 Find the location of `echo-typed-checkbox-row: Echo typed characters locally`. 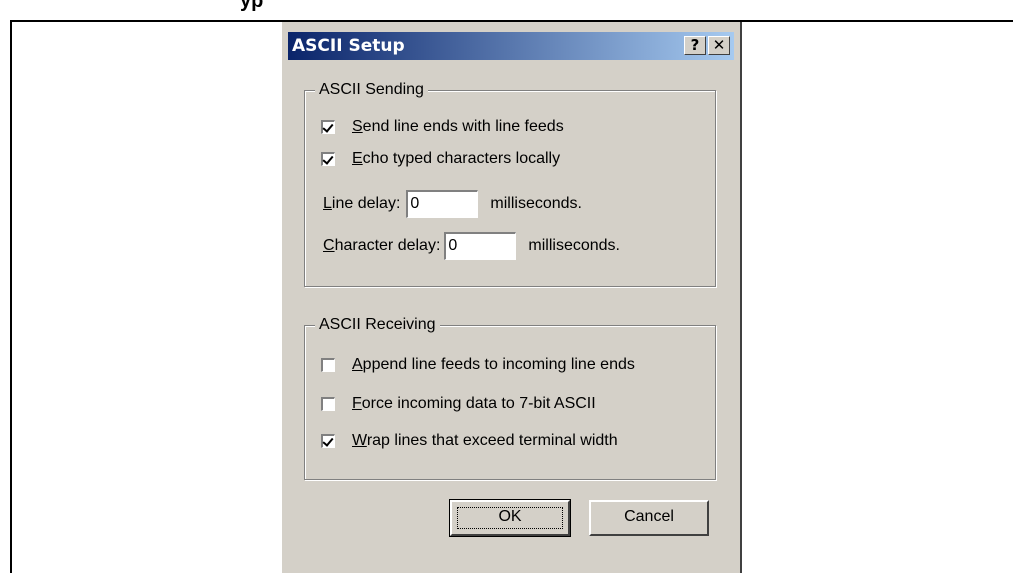

echo-typed-checkbox-row: Echo typed characters locally is located at coordinates (440, 159).